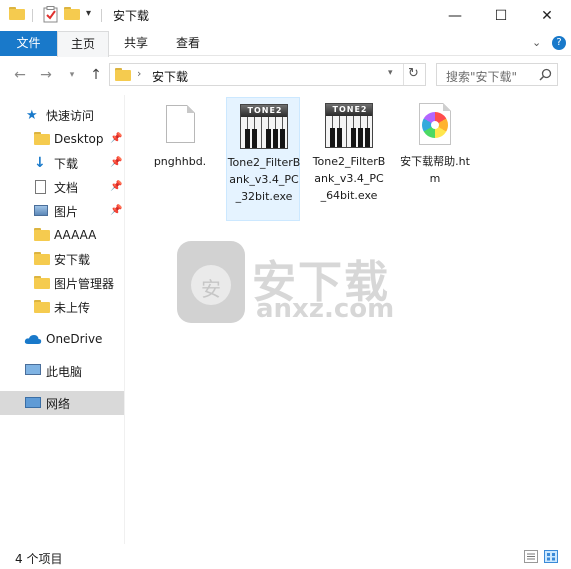  I want to click on sidebar-item-not-uploaded: 未上传, so click(62, 307).